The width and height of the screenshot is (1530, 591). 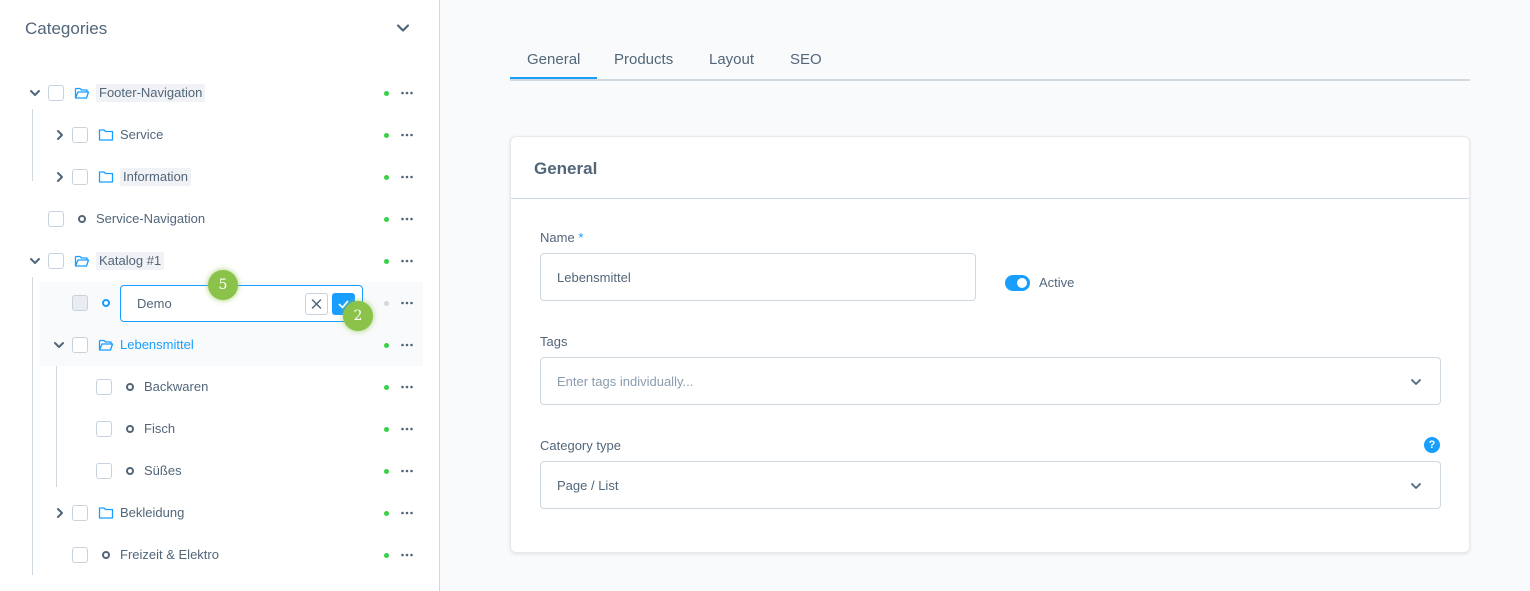 What do you see at coordinates (220, 29) in the screenshot?
I see `sidebar-header: Categories` at bounding box center [220, 29].